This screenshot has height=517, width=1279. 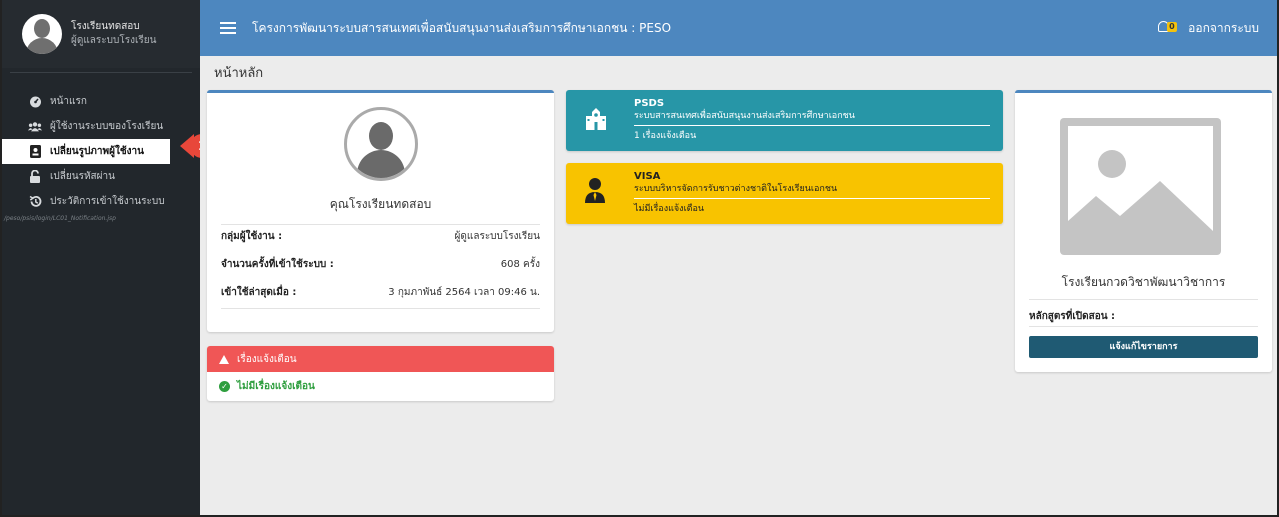 What do you see at coordinates (113, 34) in the screenshot?
I see `user-info: โรงเรียนทดสอบ ผู้ดูแลระบบโรงเรียน` at bounding box center [113, 34].